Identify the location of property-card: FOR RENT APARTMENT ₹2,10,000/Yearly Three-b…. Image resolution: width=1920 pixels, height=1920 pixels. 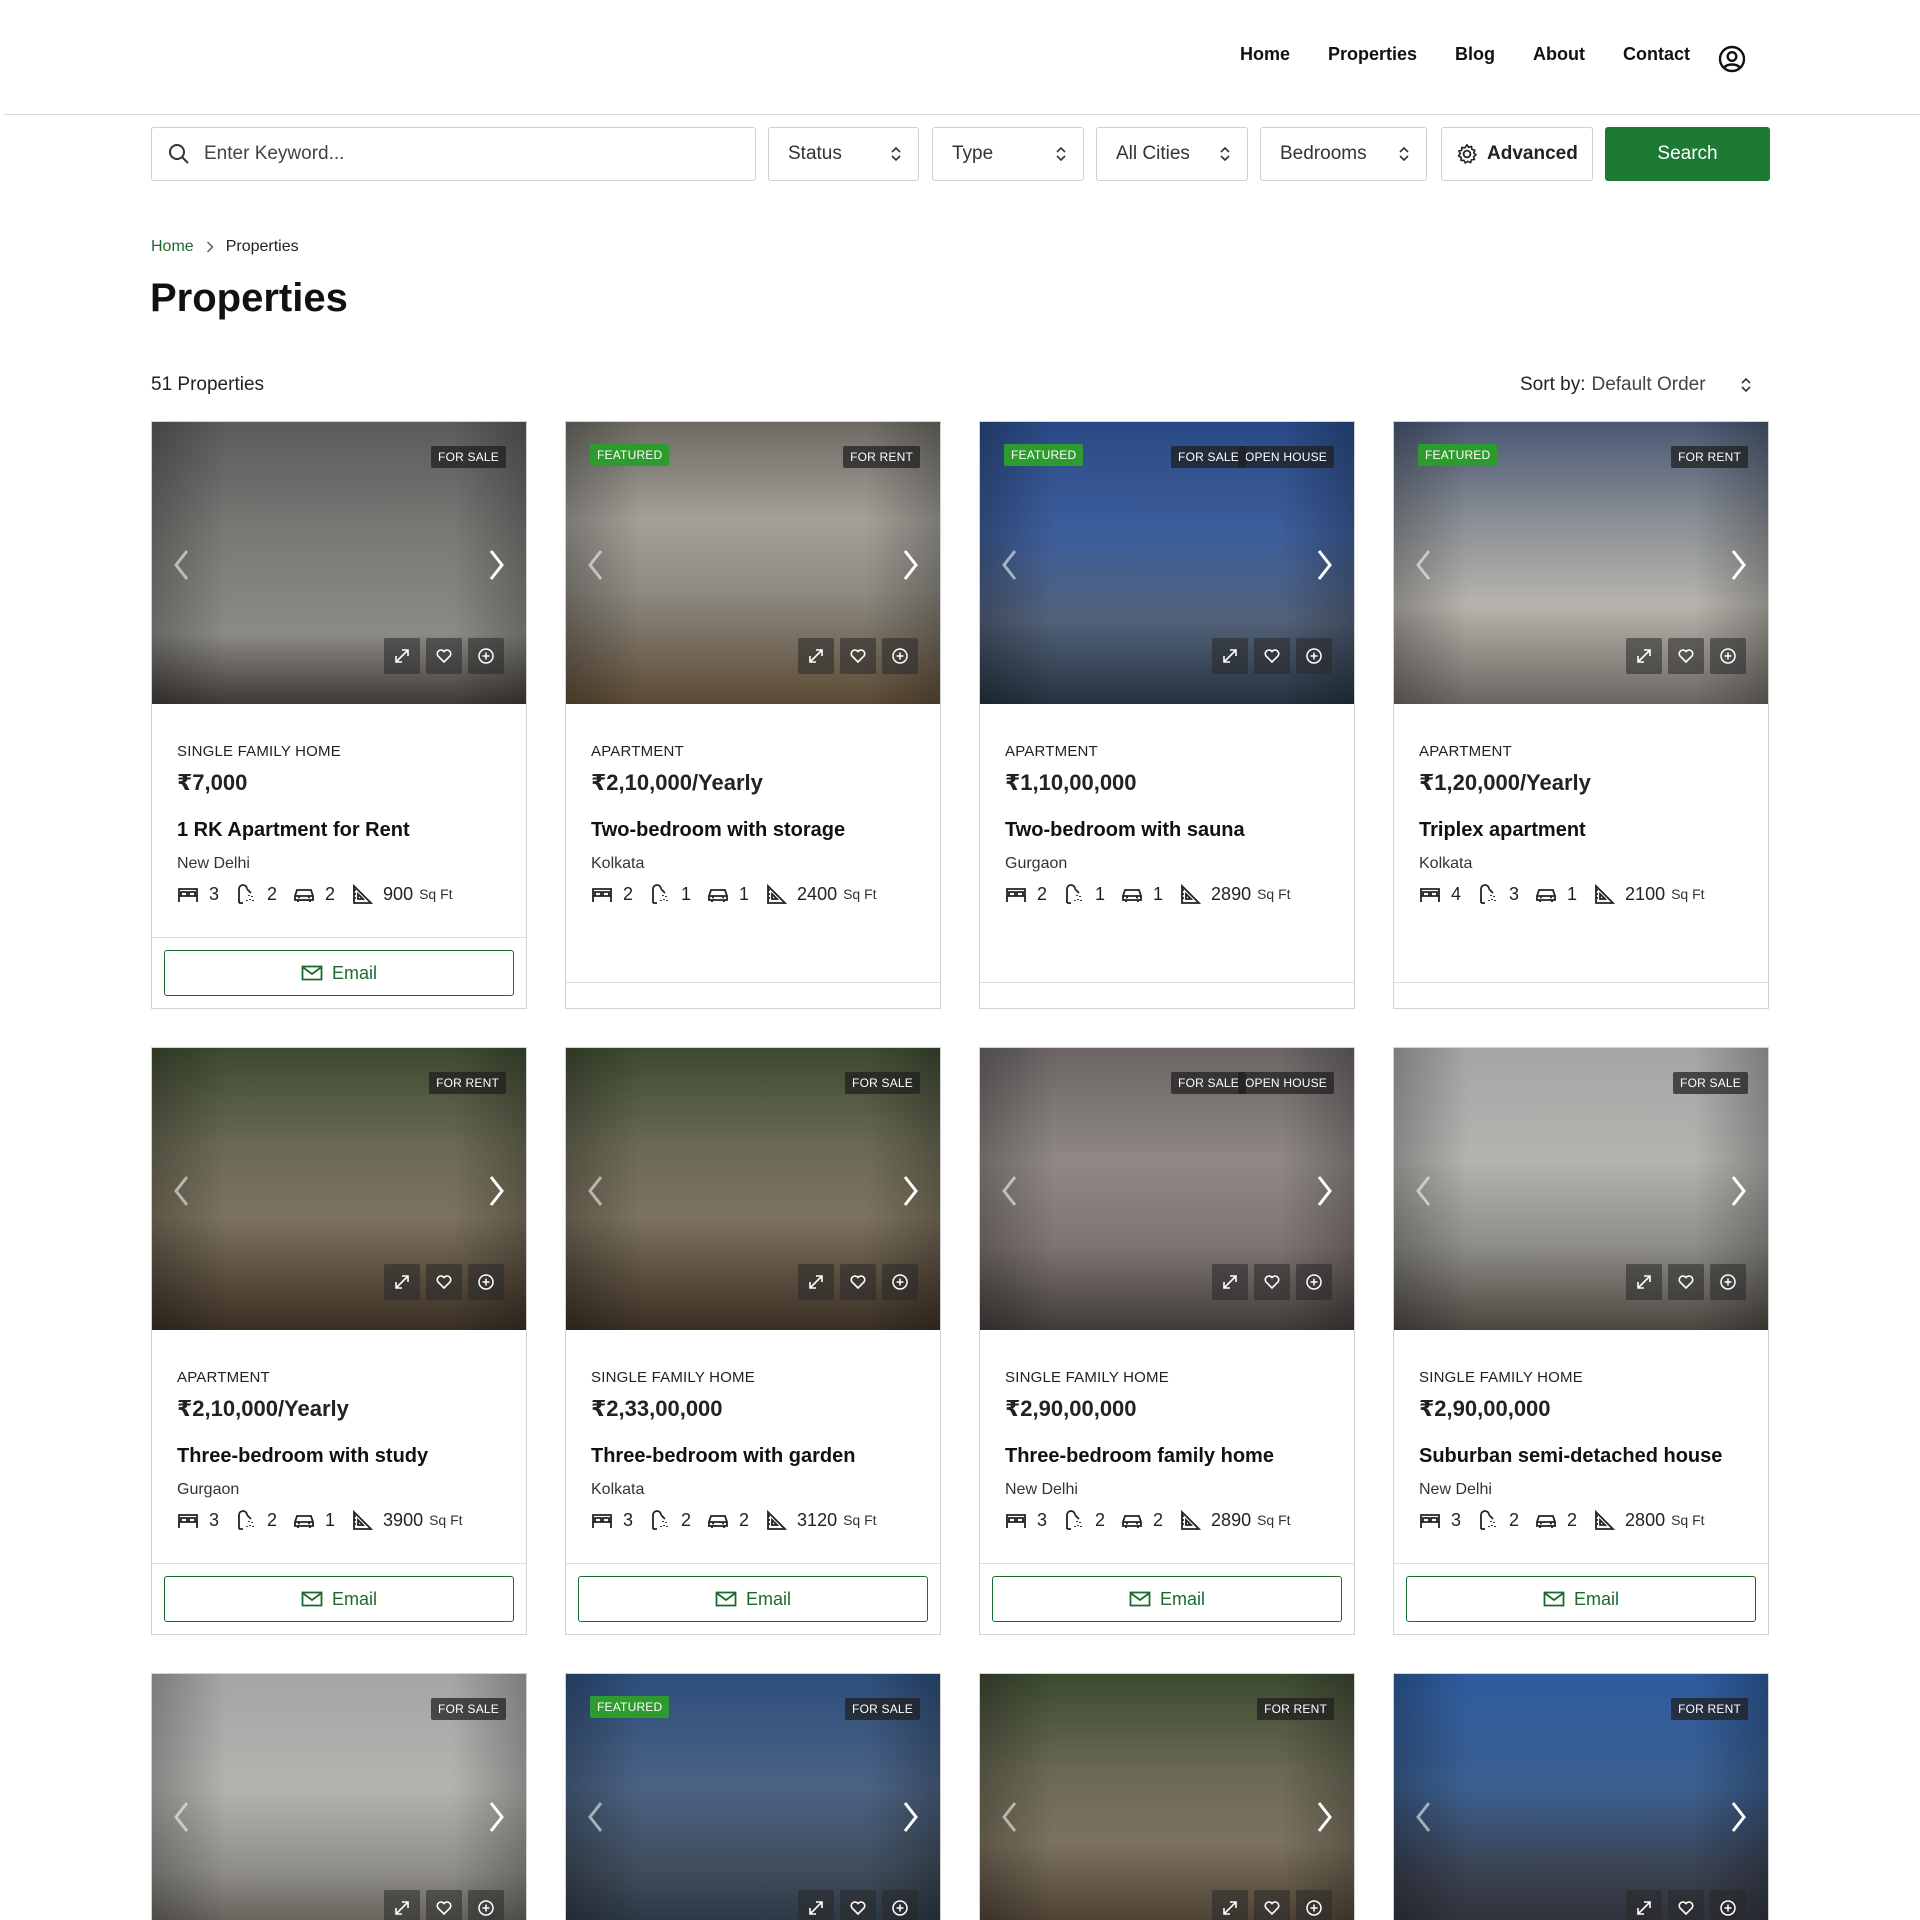
(339, 1341).